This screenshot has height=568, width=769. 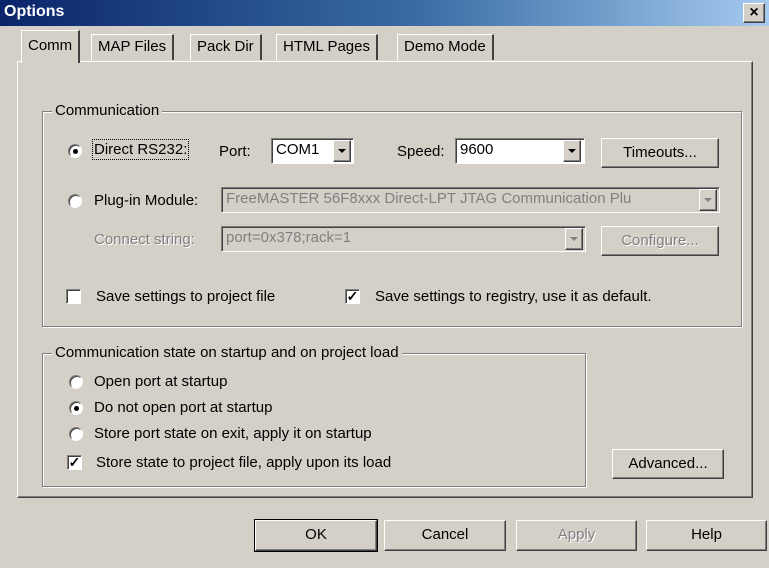 I want to click on save-registry-checkbox: ✓, so click(x=352, y=296).